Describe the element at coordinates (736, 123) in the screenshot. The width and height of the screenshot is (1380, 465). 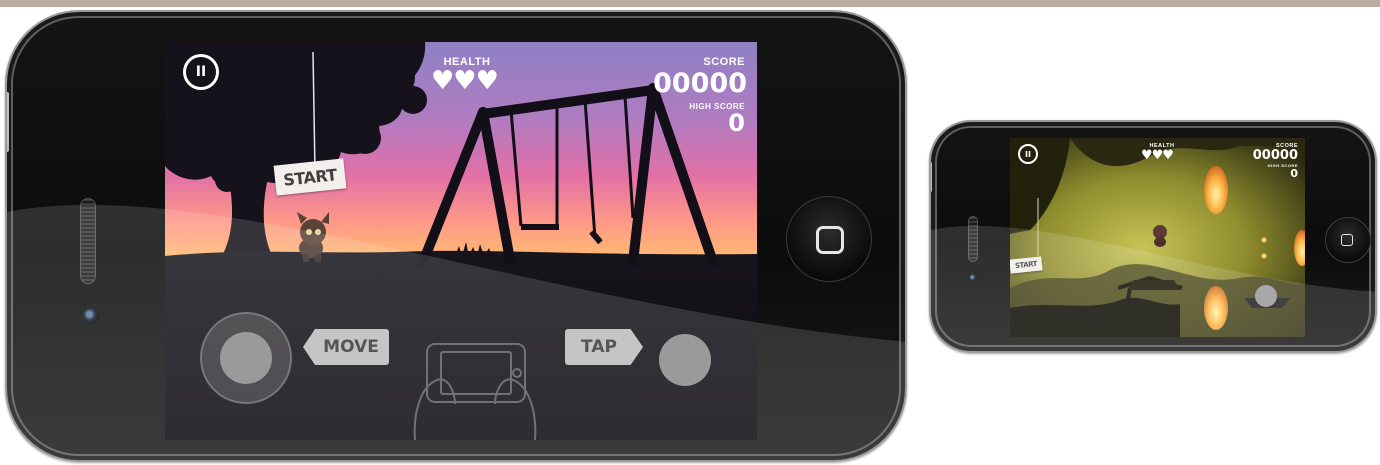
I see `high-score-value: 0` at that location.